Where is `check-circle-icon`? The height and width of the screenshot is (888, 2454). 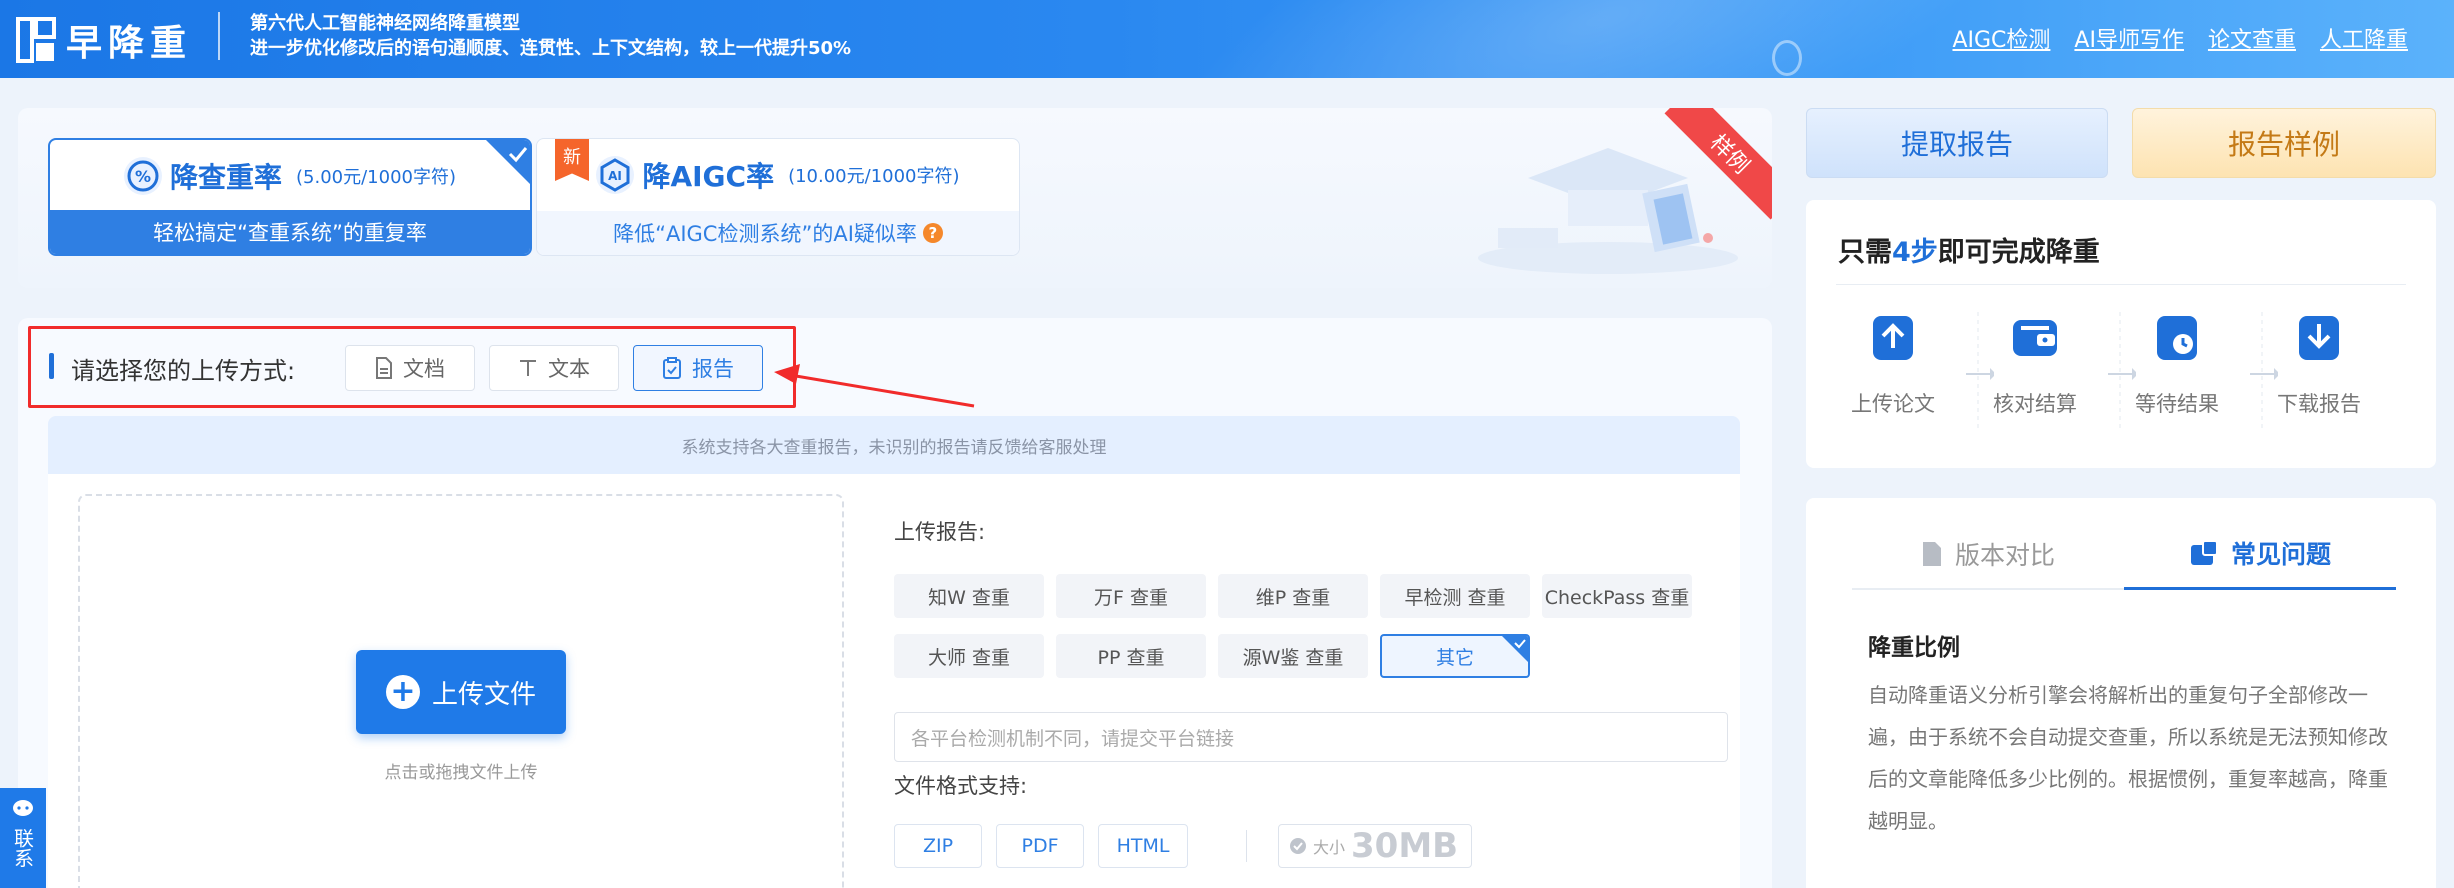 check-circle-icon is located at coordinates (1298, 846).